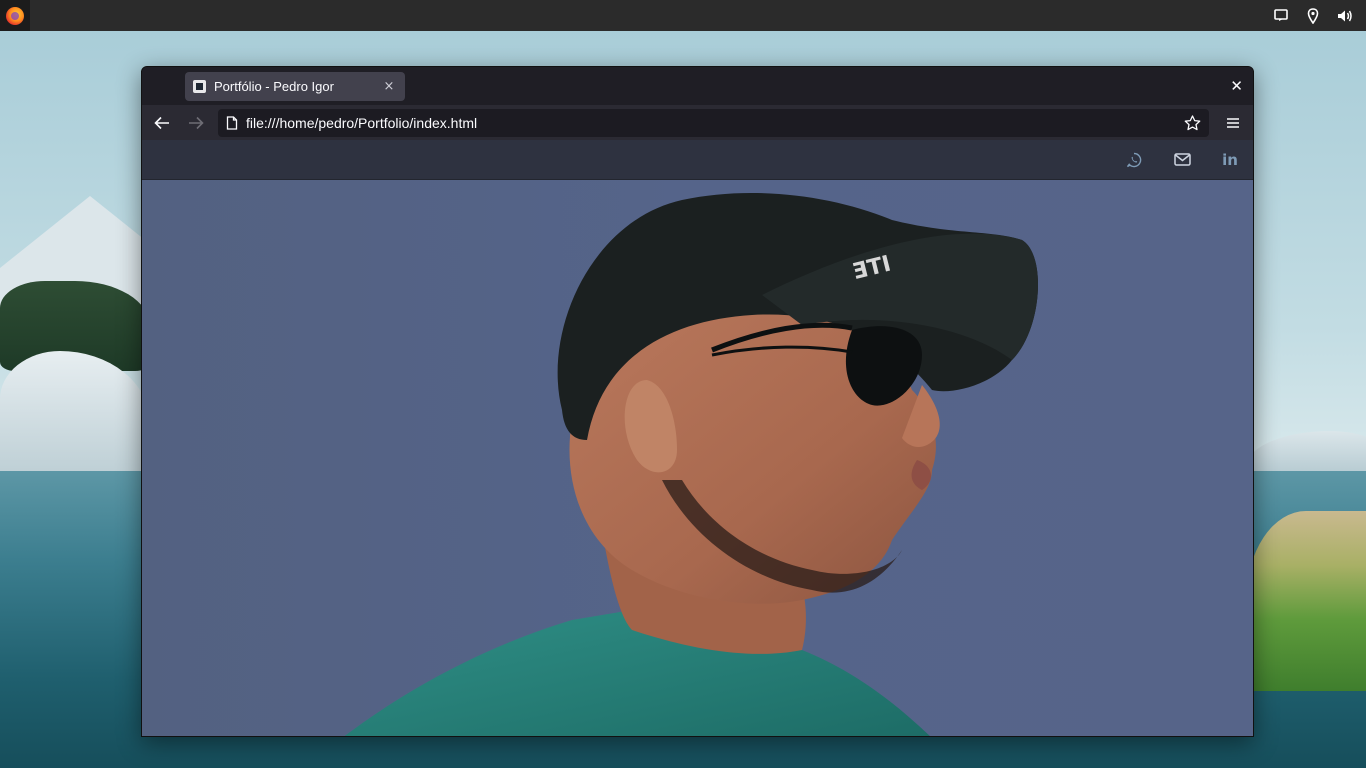 This screenshot has width=1366, height=768. What do you see at coordinates (1313, 16) in the screenshot?
I see `location-icon` at bounding box center [1313, 16].